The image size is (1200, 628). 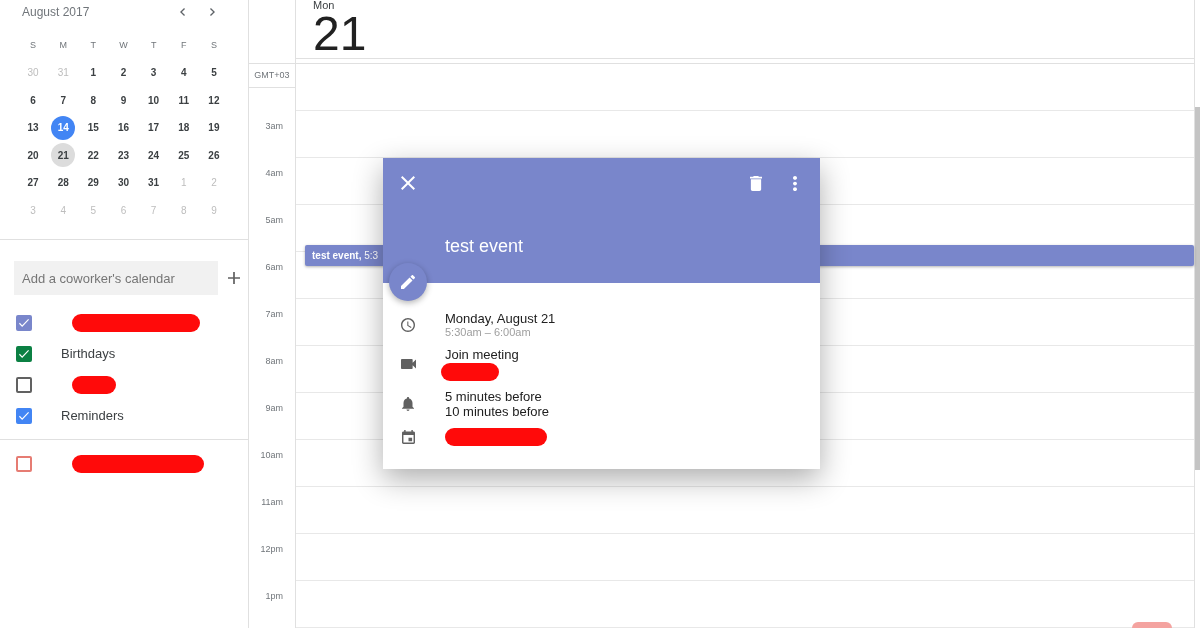 What do you see at coordinates (274, 174) in the screenshot?
I see `hour-label: 4am` at bounding box center [274, 174].